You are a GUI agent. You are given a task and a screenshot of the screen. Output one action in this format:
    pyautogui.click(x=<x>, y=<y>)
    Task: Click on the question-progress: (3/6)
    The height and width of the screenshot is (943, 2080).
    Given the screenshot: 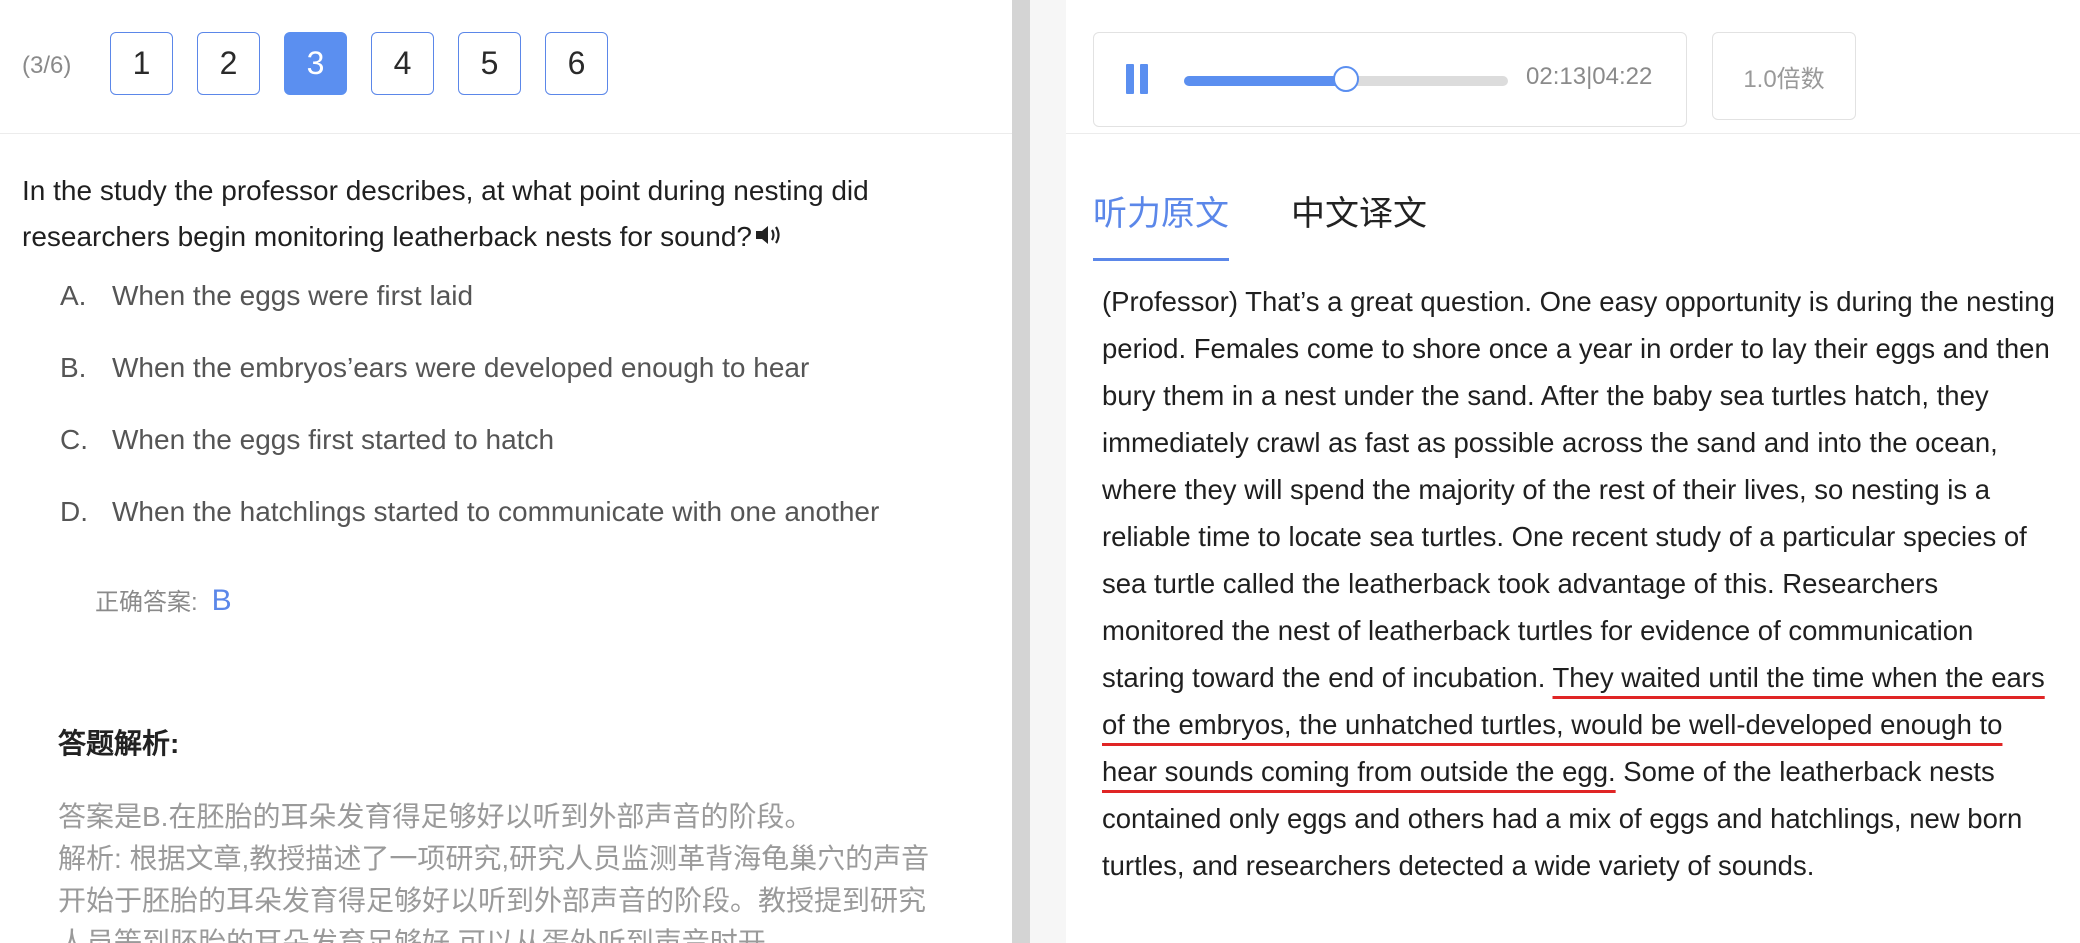 What is the action you would take?
    pyautogui.click(x=47, y=65)
    